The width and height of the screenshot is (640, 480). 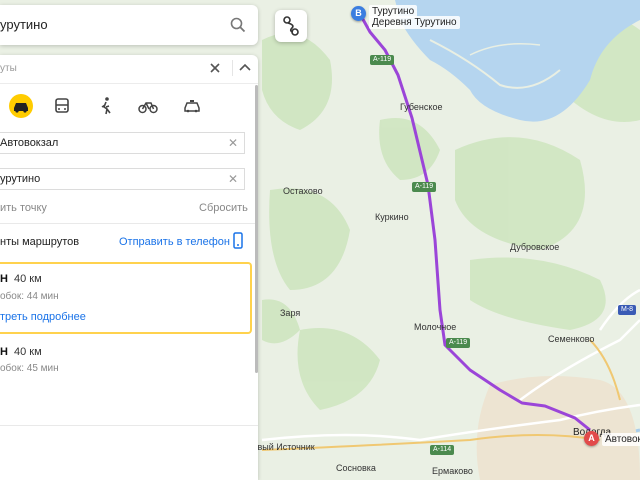 What do you see at coordinates (23, 208) in the screenshot?
I see `add-point-link: ить точку` at bounding box center [23, 208].